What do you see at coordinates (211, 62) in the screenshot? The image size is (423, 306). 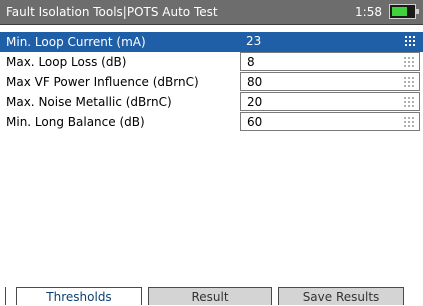 I see `setting-row-max-loop-loss: Max. Loop Loss (dB) 8` at bounding box center [211, 62].